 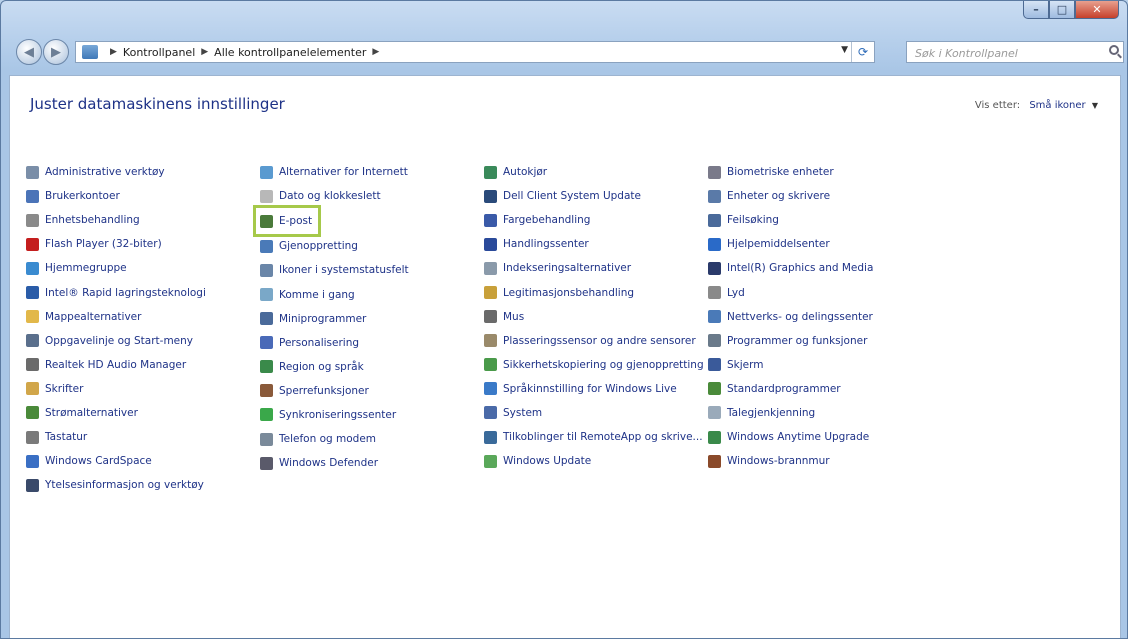 I want to click on control-panel-item: Dato og klokkeslett, so click(x=334, y=196).